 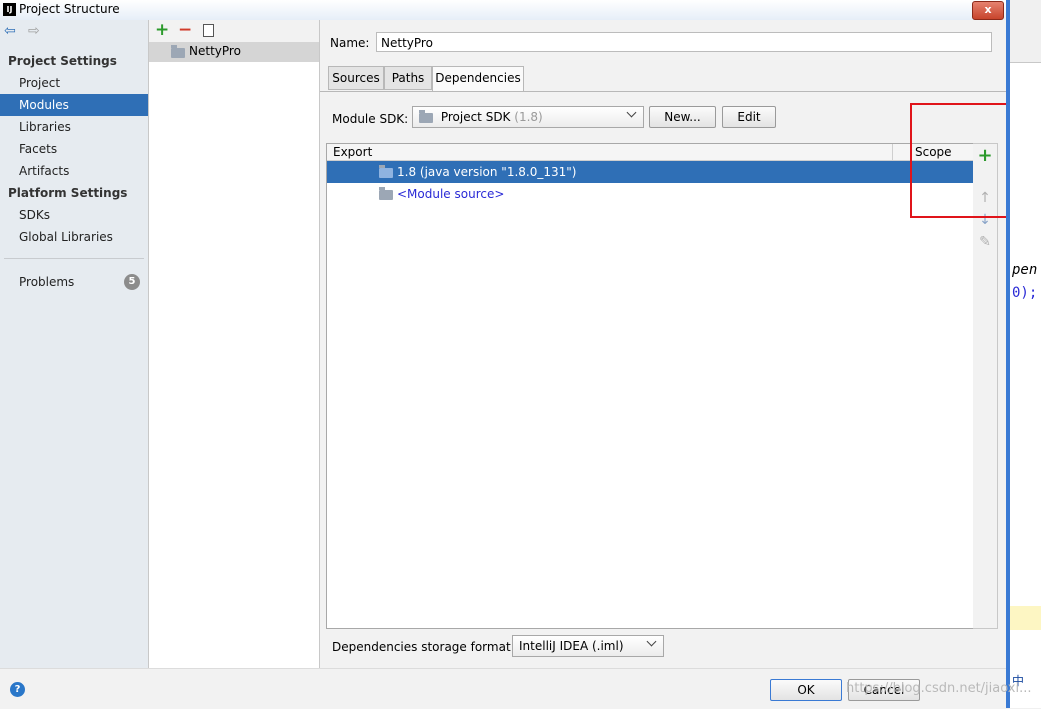 I want to click on window-title: Project Structure, so click(x=69, y=9).